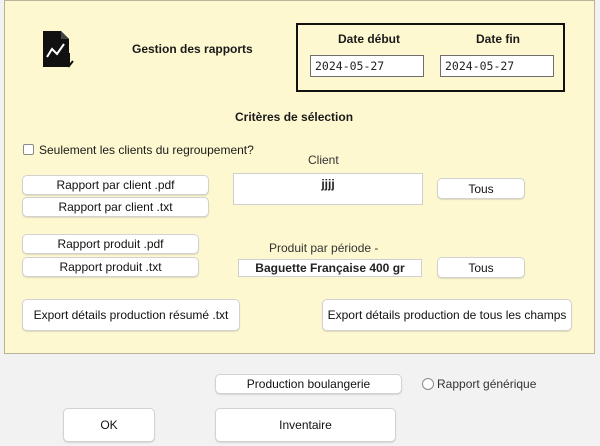 This screenshot has width=600, height=446. I want to click on client-field: jjjj, so click(328, 189).